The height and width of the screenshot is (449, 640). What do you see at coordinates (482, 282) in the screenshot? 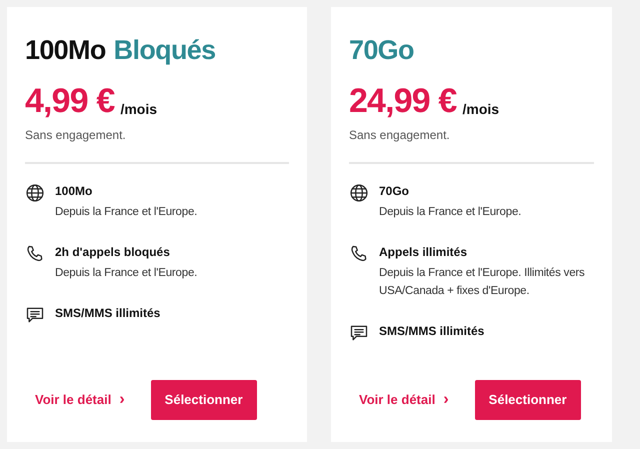
I see `feature-detail: Depuis la France et l'Europe. Illimités vers USA/Canada + fixes d'Europe.` at bounding box center [482, 282].